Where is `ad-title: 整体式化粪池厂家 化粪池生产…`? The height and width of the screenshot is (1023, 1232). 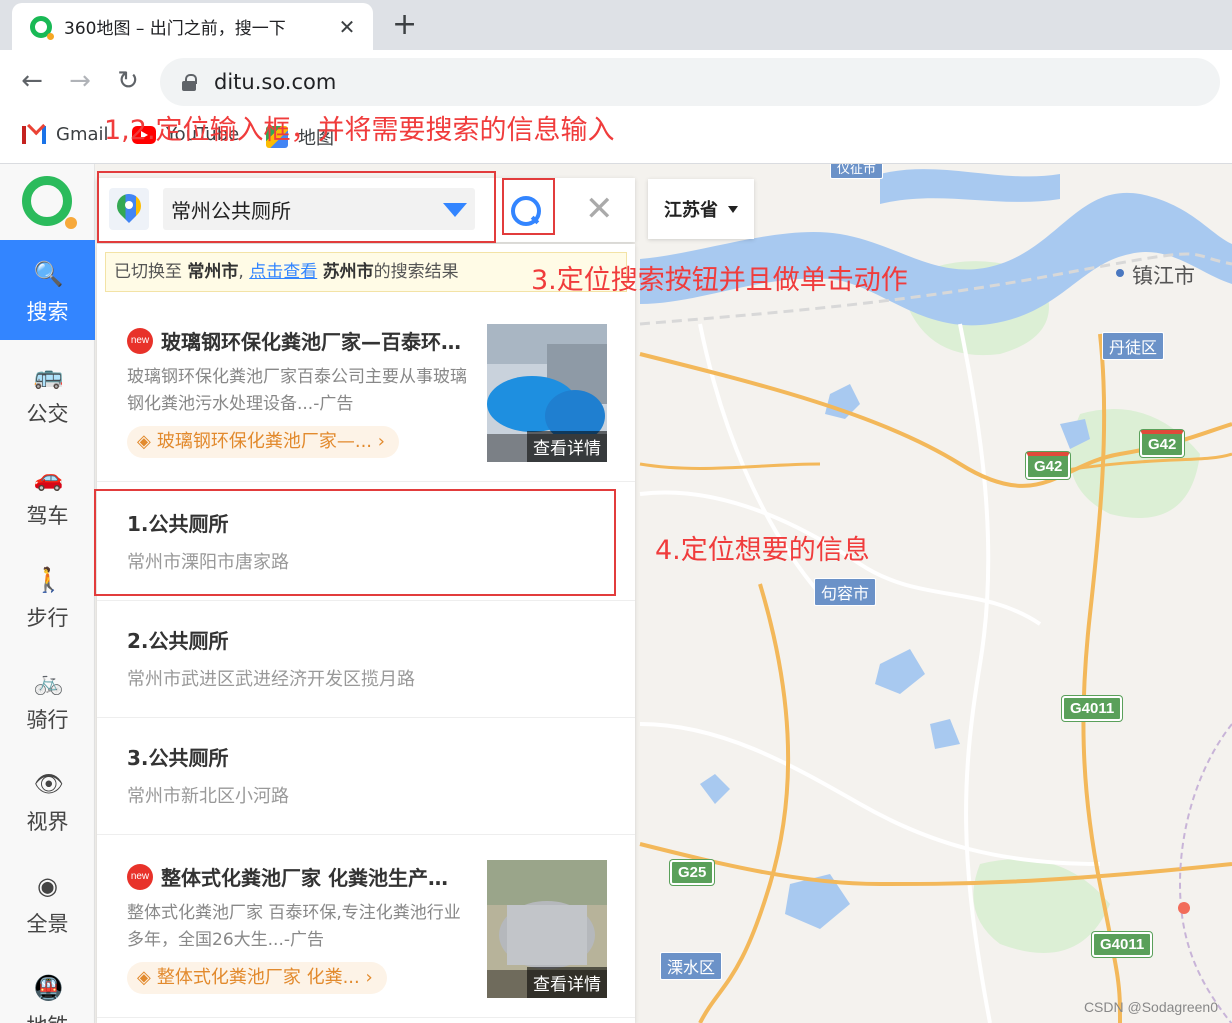 ad-title: 整体式化粪池厂家 化粪池生产… is located at coordinates (320, 876).